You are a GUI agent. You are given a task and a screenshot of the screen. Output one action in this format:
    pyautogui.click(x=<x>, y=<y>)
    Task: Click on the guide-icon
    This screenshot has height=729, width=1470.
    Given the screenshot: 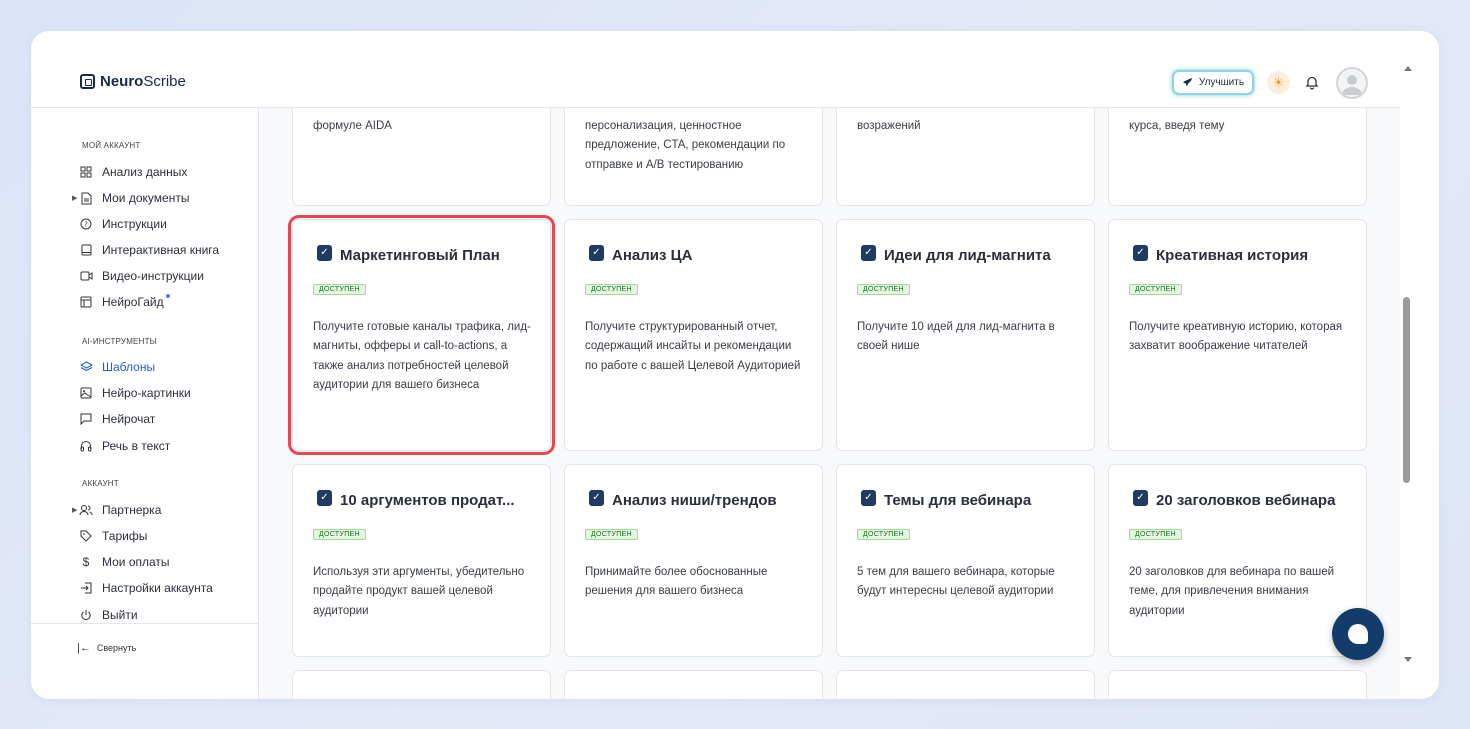 What is the action you would take?
    pyautogui.click(x=86, y=302)
    